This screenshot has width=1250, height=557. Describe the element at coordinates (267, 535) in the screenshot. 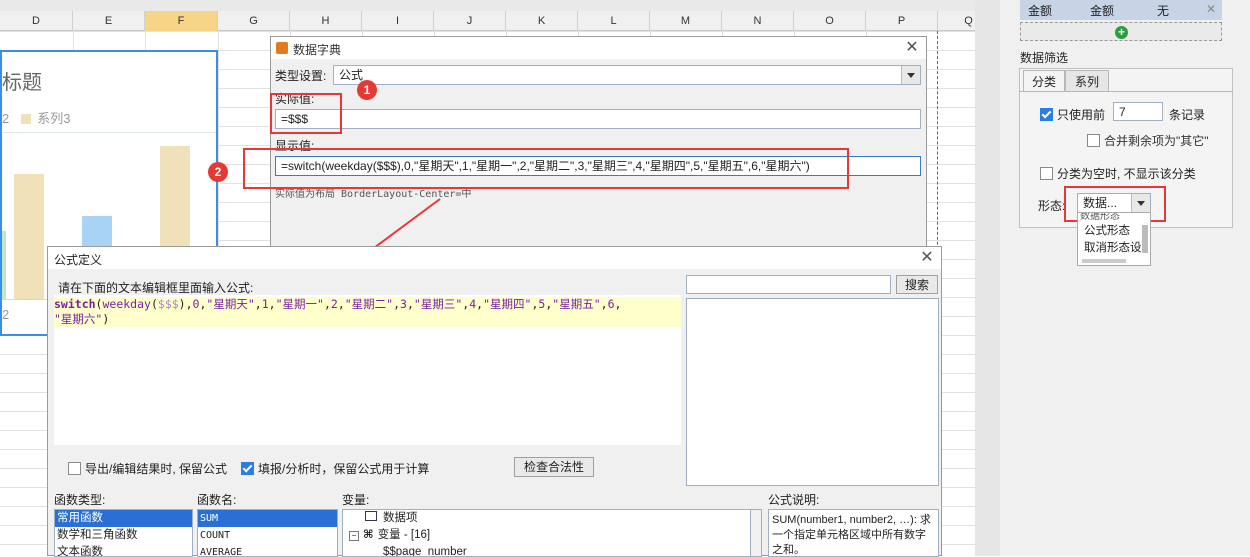

I see `list-item: COUNT` at that location.